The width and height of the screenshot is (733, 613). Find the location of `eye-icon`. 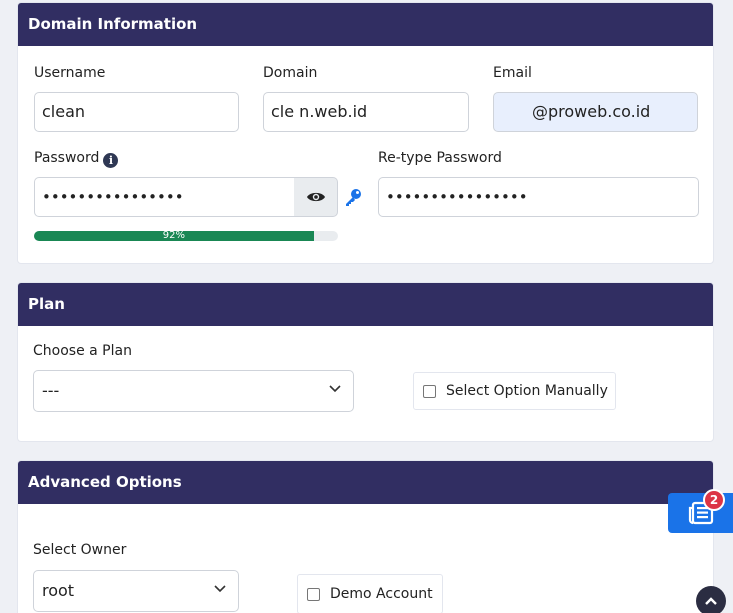

eye-icon is located at coordinates (315, 197).